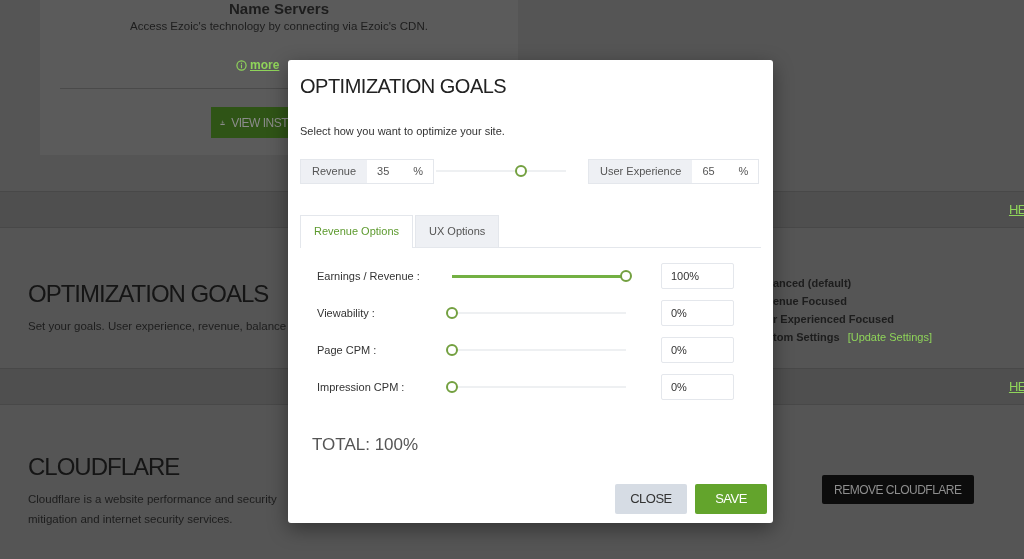  What do you see at coordinates (383, 171) in the screenshot?
I see `percent-value: 35` at bounding box center [383, 171].